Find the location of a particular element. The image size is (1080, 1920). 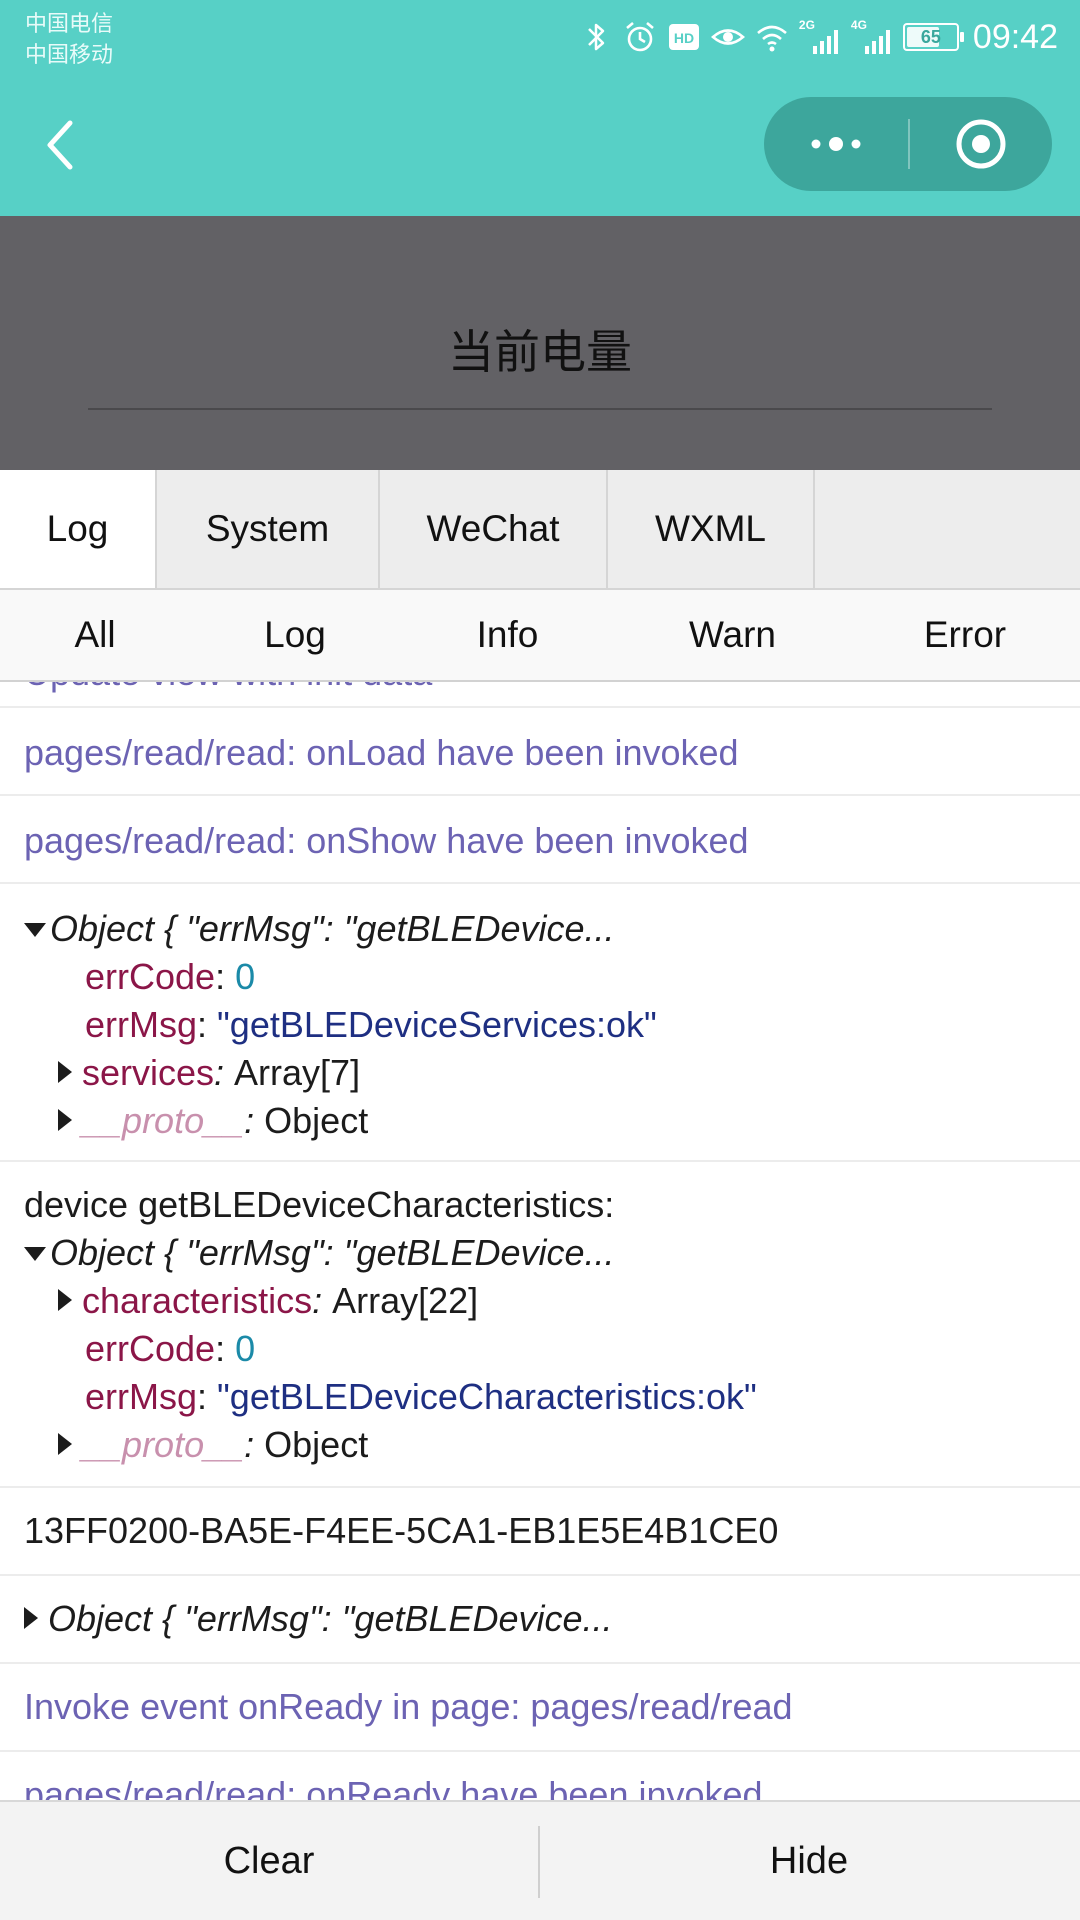

tab-log: Log is located at coordinates (78, 529).